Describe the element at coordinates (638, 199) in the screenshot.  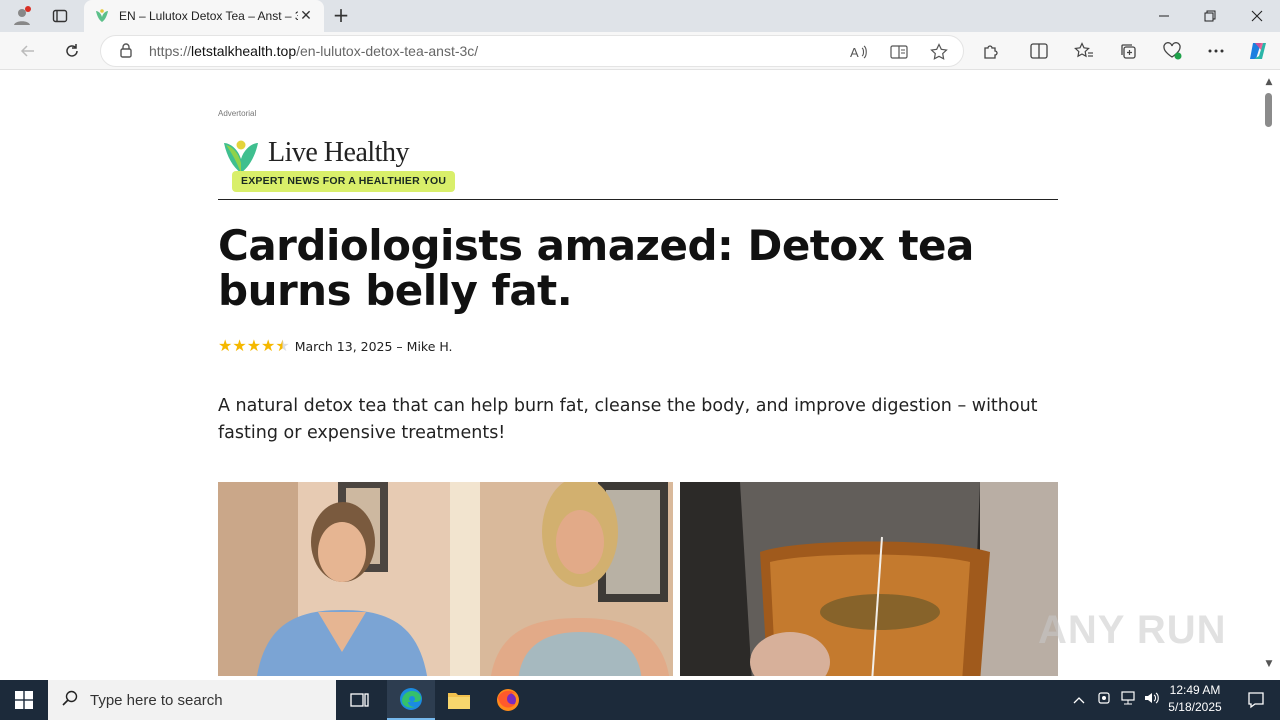
I see `header-divider` at that location.